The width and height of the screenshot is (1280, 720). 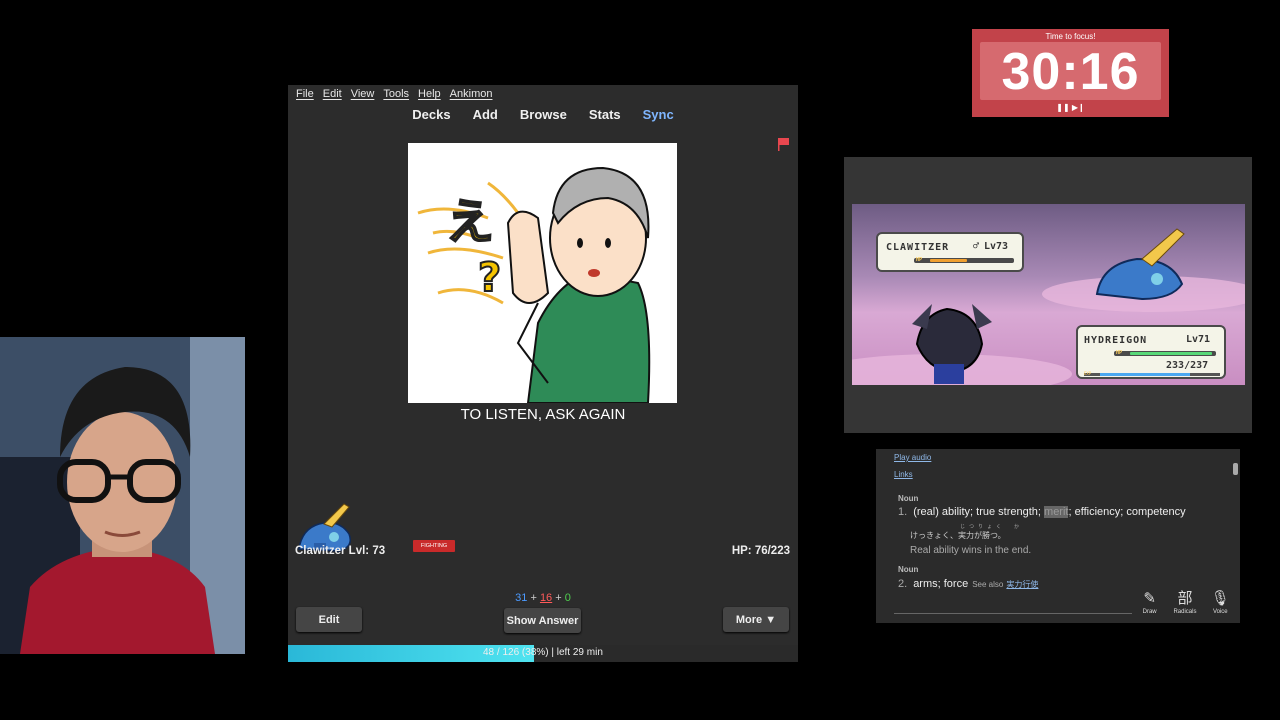 What do you see at coordinates (305, 97) in the screenshot?
I see `menu-file: File` at bounding box center [305, 97].